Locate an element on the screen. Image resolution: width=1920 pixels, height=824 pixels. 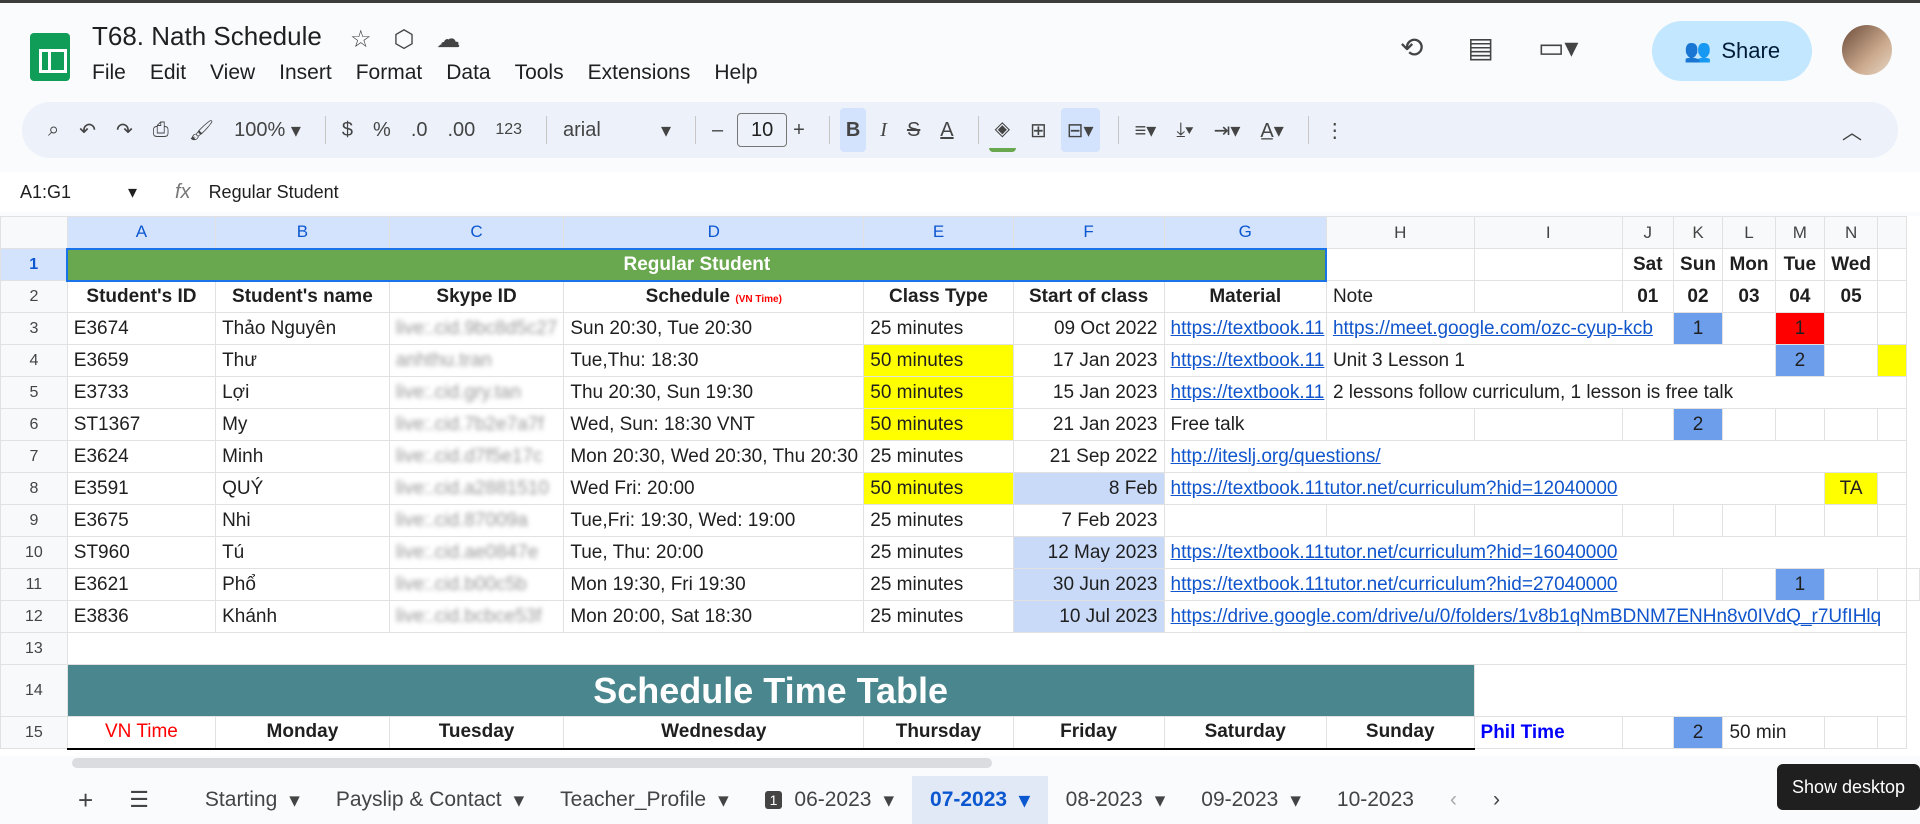
row-header: 15 is located at coordinates (34, 732).